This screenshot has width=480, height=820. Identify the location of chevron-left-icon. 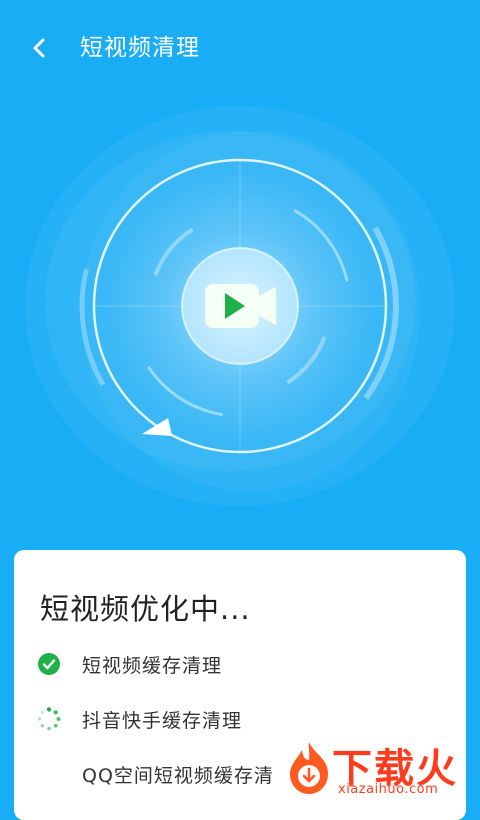
(39, 48).